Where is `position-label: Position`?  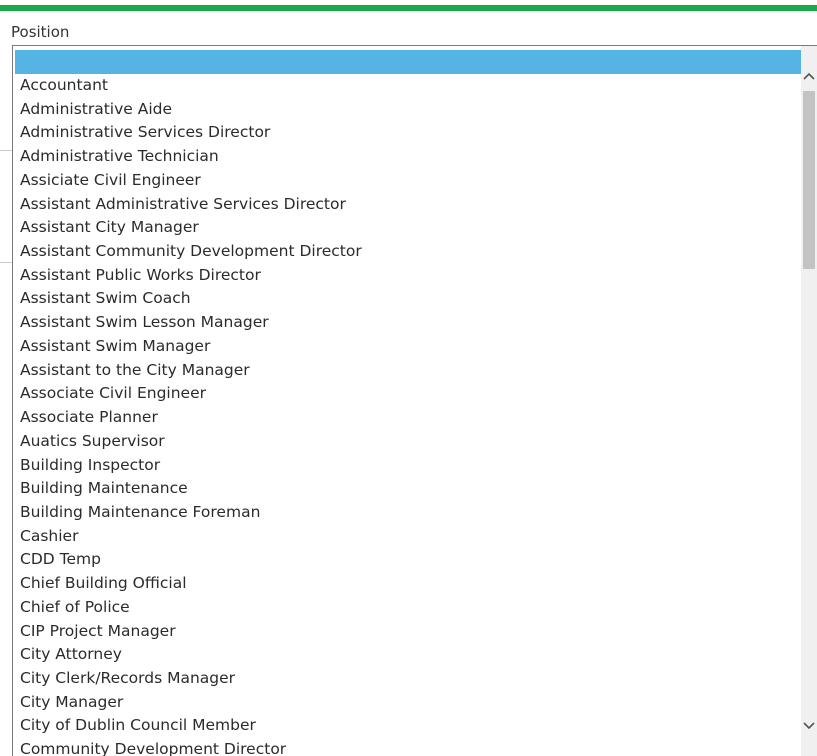 position-label: Position is located at coordinates (40, 32).